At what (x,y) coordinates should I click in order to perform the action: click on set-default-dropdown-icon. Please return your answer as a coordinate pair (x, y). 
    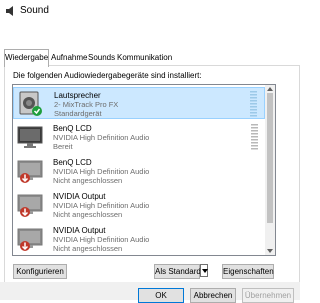
    Looking at the image, I should click on (204, 270).